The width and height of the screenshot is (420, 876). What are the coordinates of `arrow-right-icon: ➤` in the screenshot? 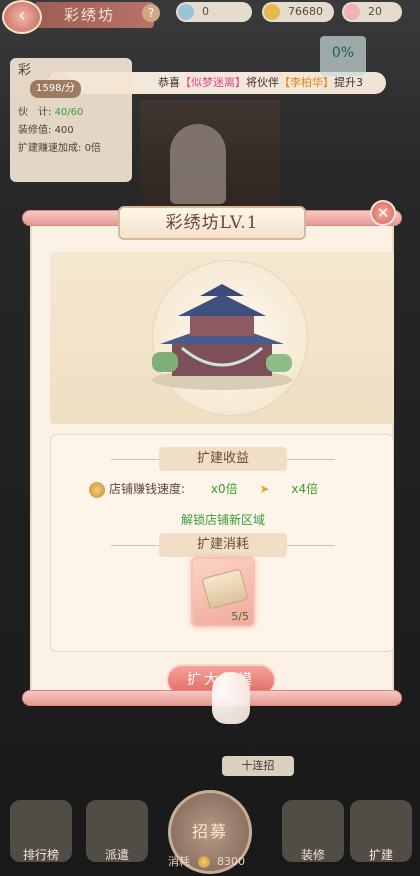 It's located at (264, 489).